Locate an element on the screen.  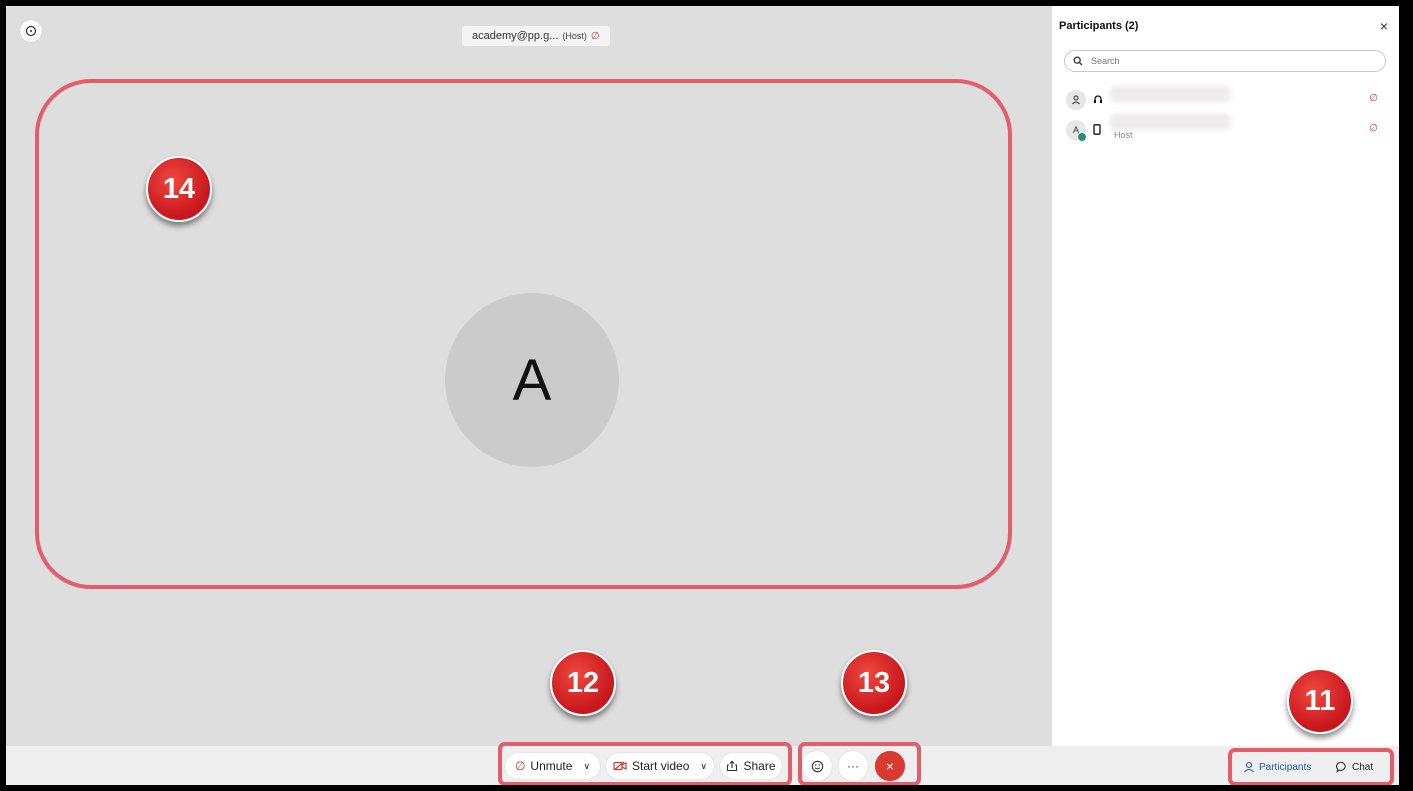
start-video-button: Start video ∨ is located at coordinates (660, 766).